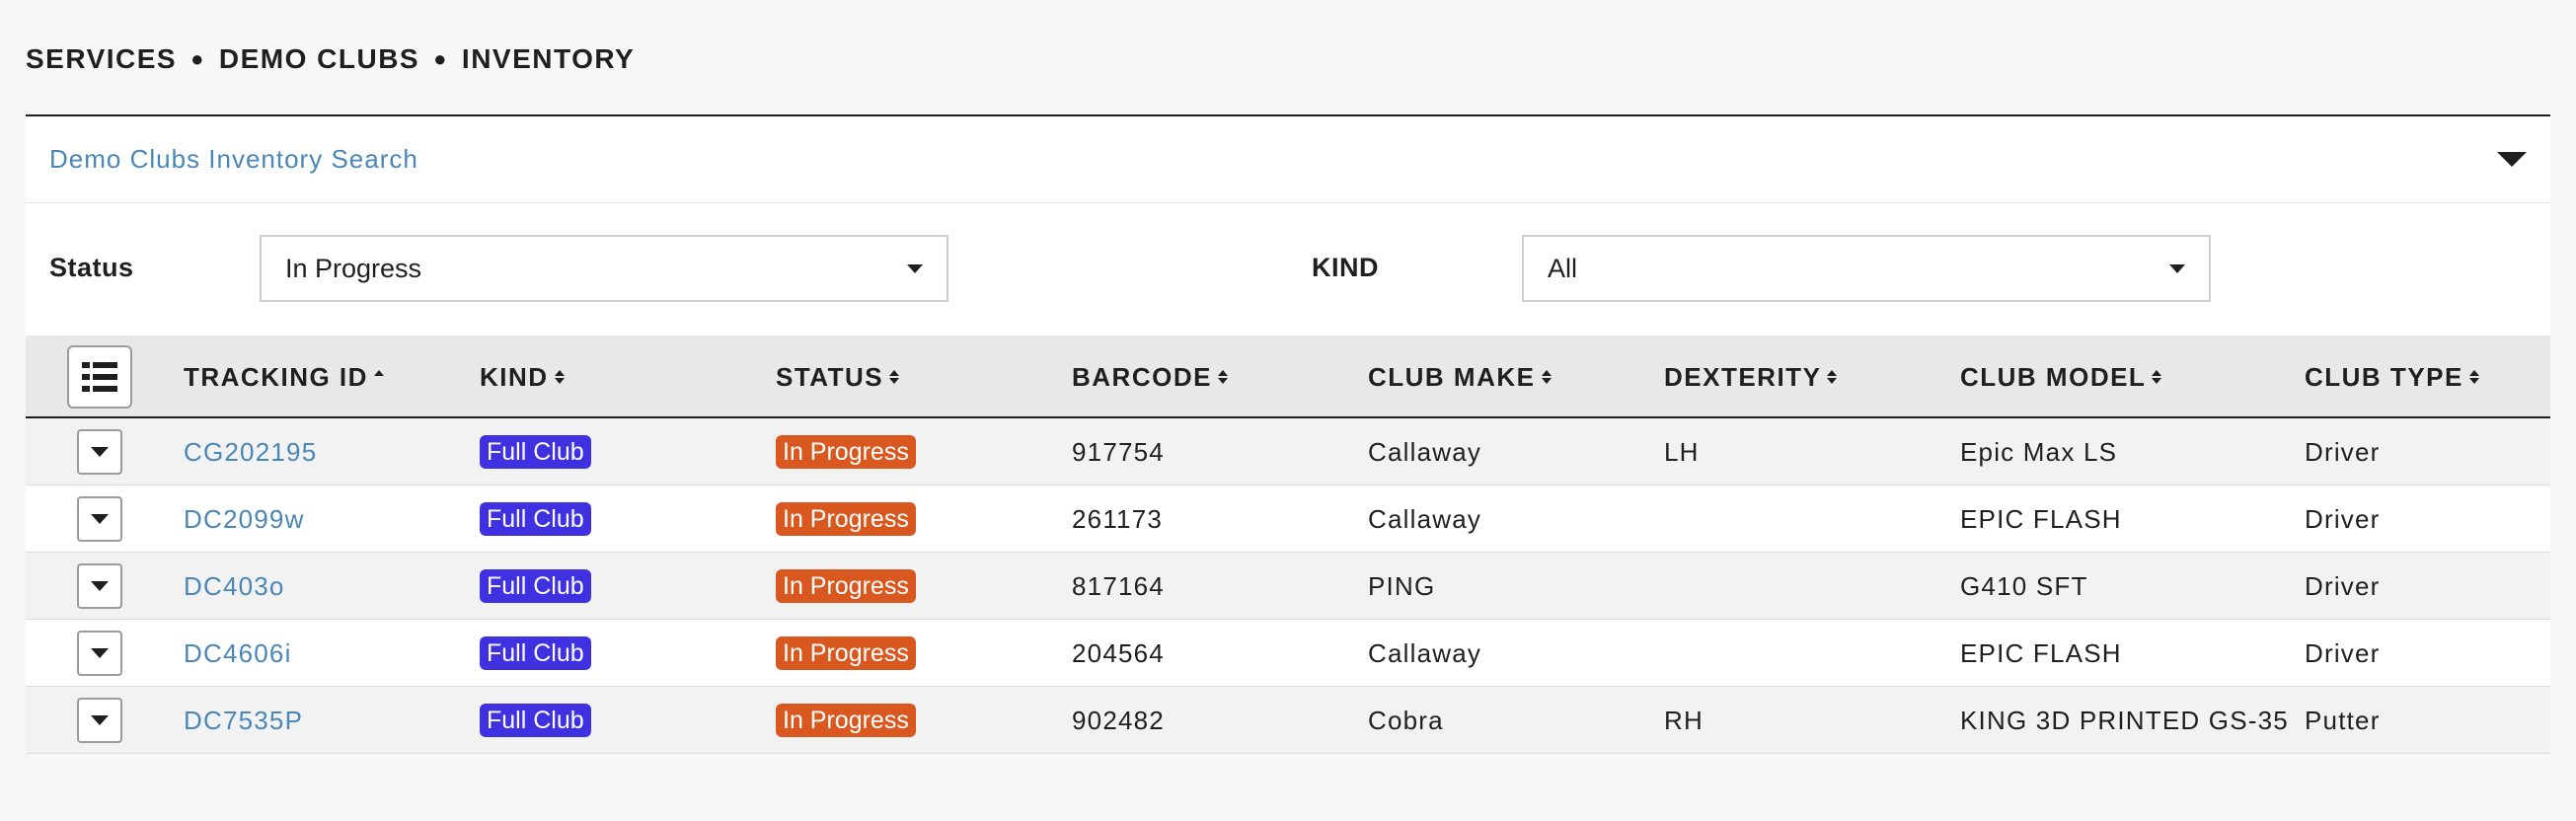  I want to click on status-select-value: In Progress, so click(354, 268).